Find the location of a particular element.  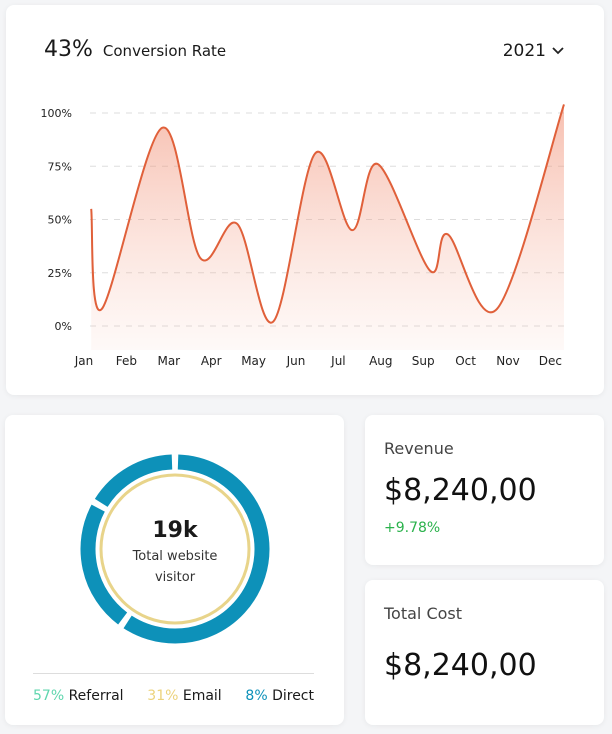

x-tick-label: Nov is located at coordinates (507, 361).